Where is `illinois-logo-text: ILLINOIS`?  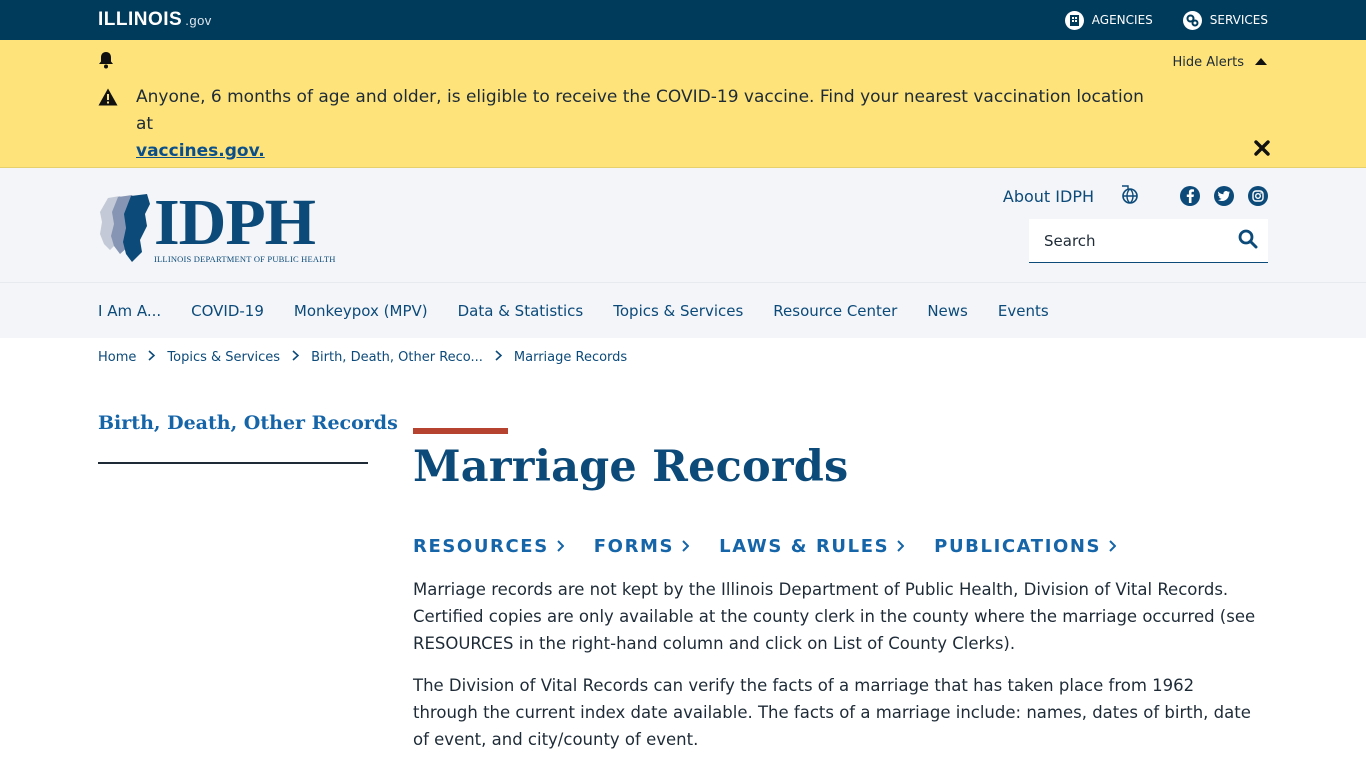 illinois-logo-text: ILLINOIS is located at coordinates (140, 19).